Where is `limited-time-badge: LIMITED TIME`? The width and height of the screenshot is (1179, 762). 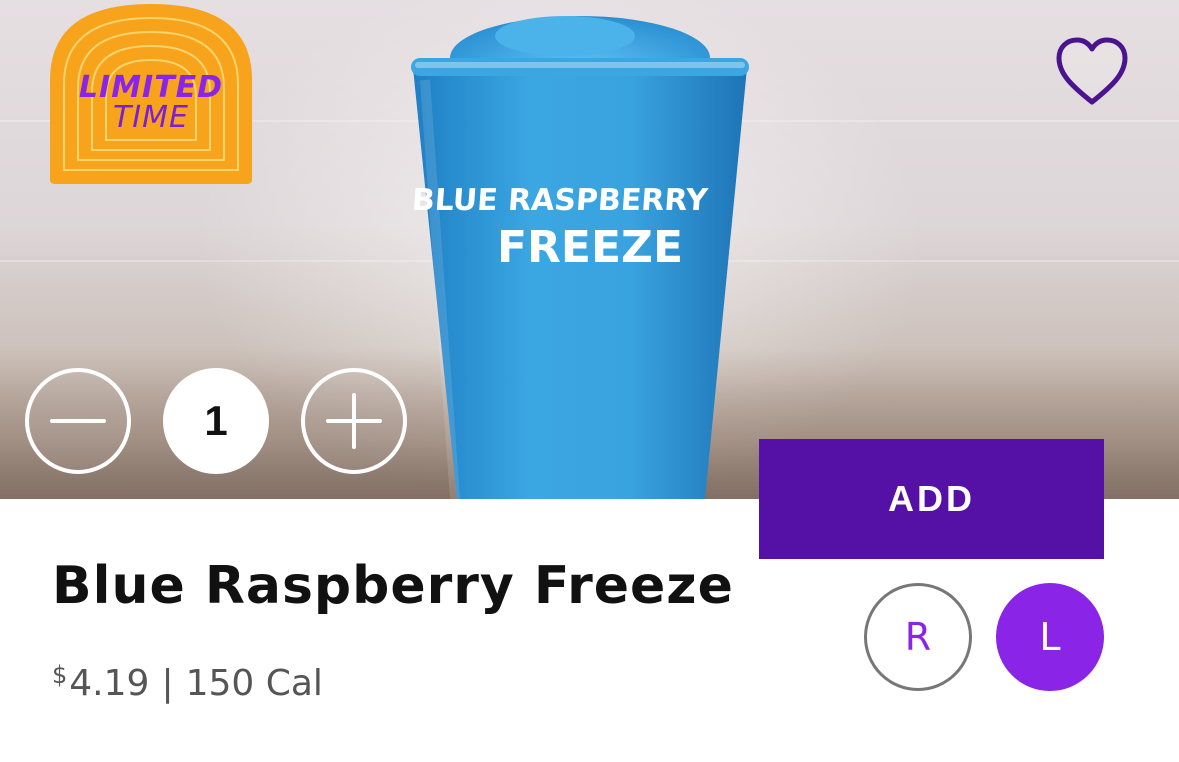 limited-time-badge: LIMITED TIME is located at coordinates (151, 93).